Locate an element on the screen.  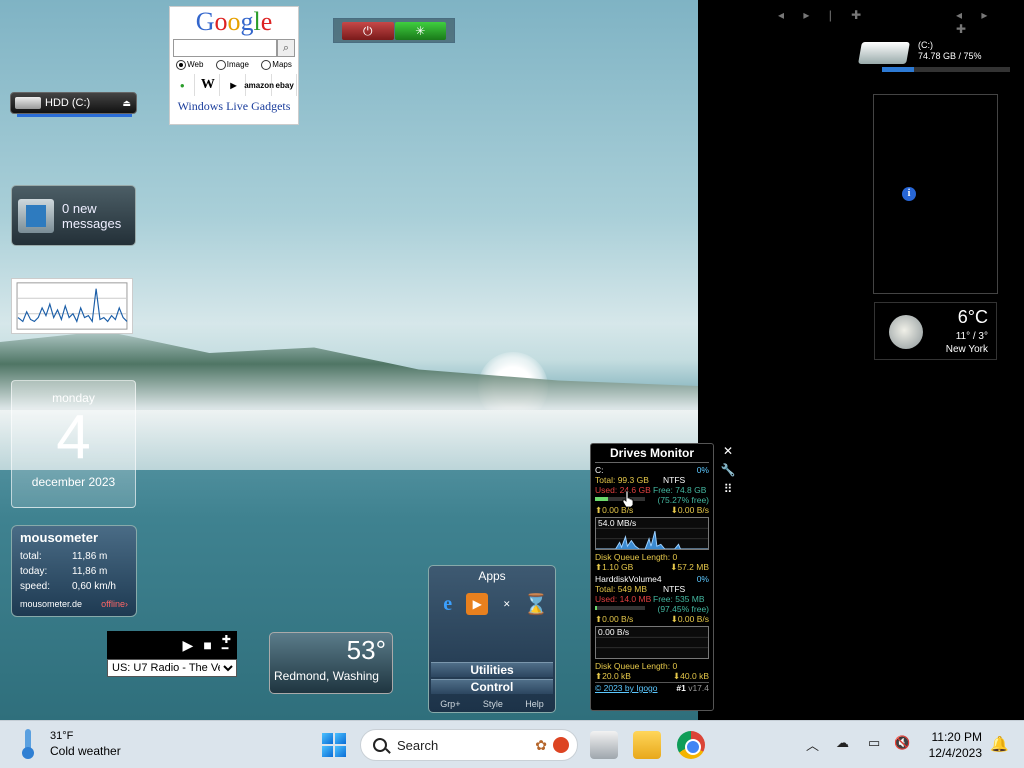
mousometer-row: total: 11,86 m is located at coordinates (64, 556).